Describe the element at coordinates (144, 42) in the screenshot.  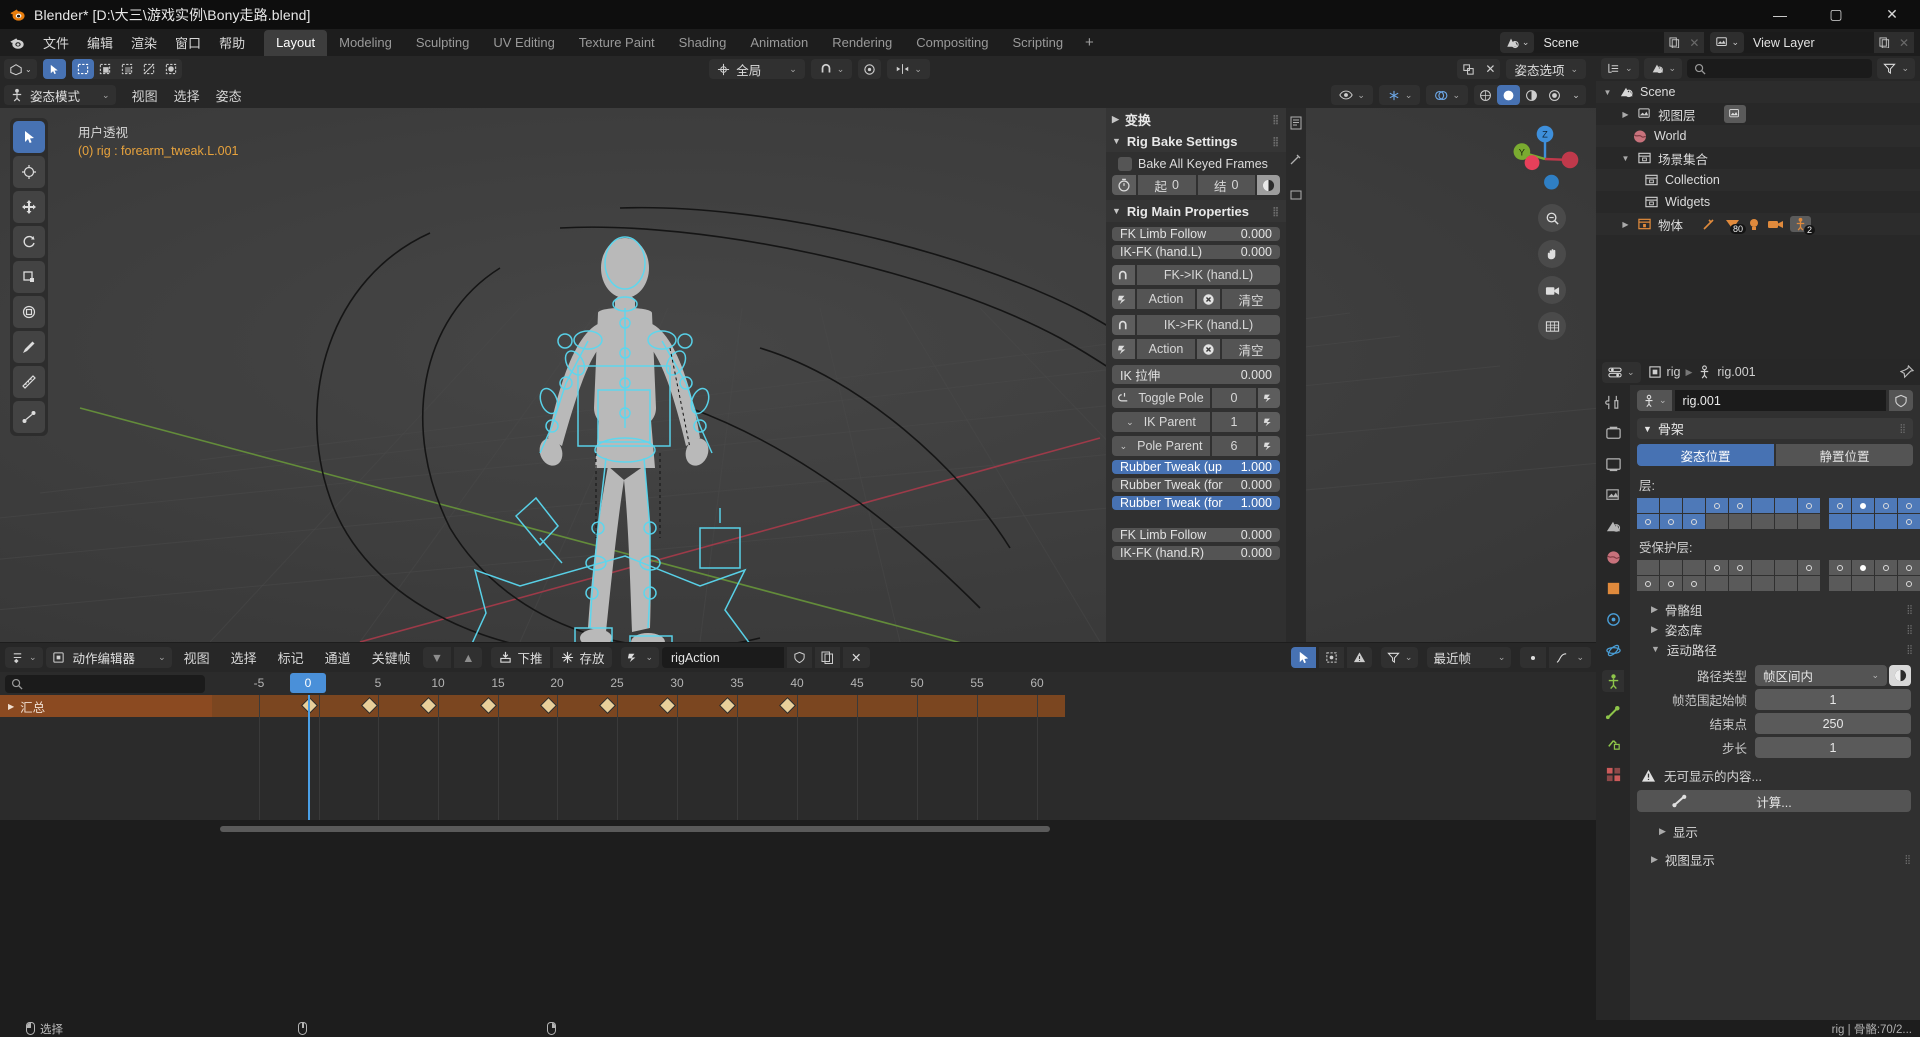
I see `menu-render: 渲染` at that location.